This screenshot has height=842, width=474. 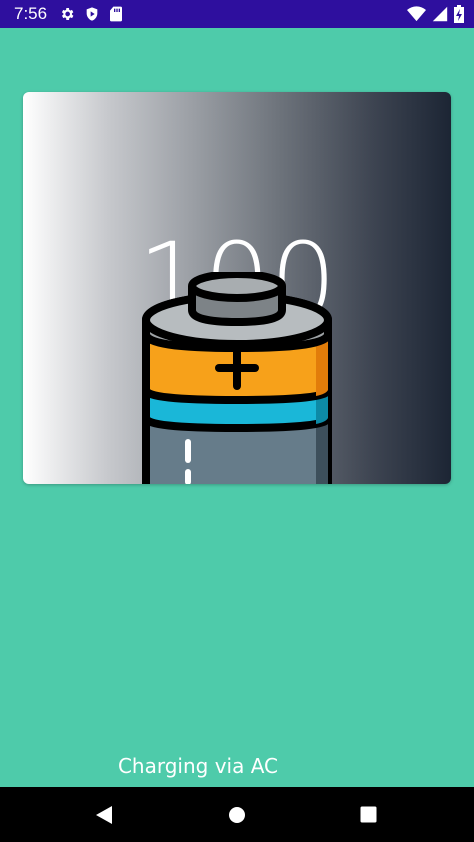 I want to click on signal-icon, so click(x=440, y=14).